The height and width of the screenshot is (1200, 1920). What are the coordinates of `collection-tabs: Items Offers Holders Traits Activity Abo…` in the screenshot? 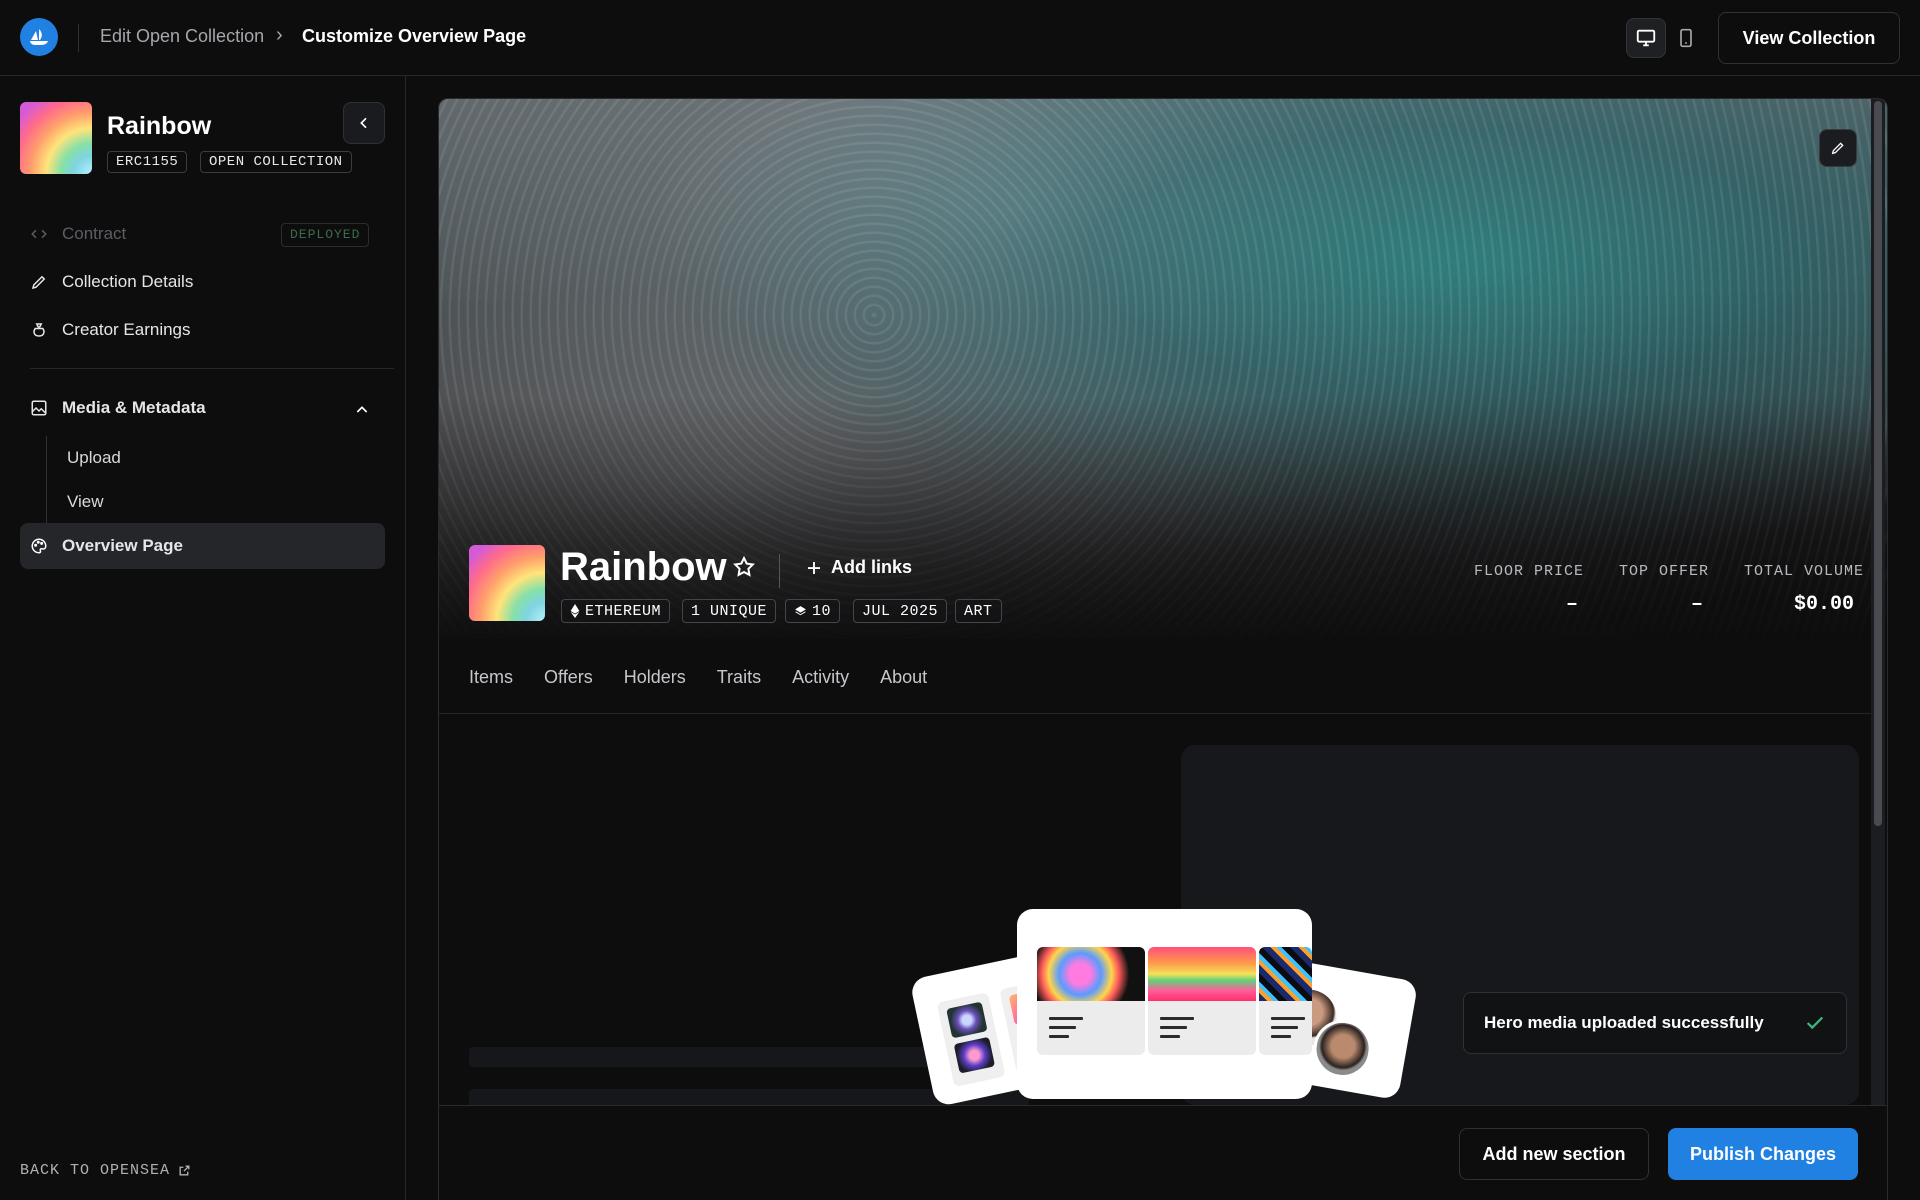 It's located at (698, 677).